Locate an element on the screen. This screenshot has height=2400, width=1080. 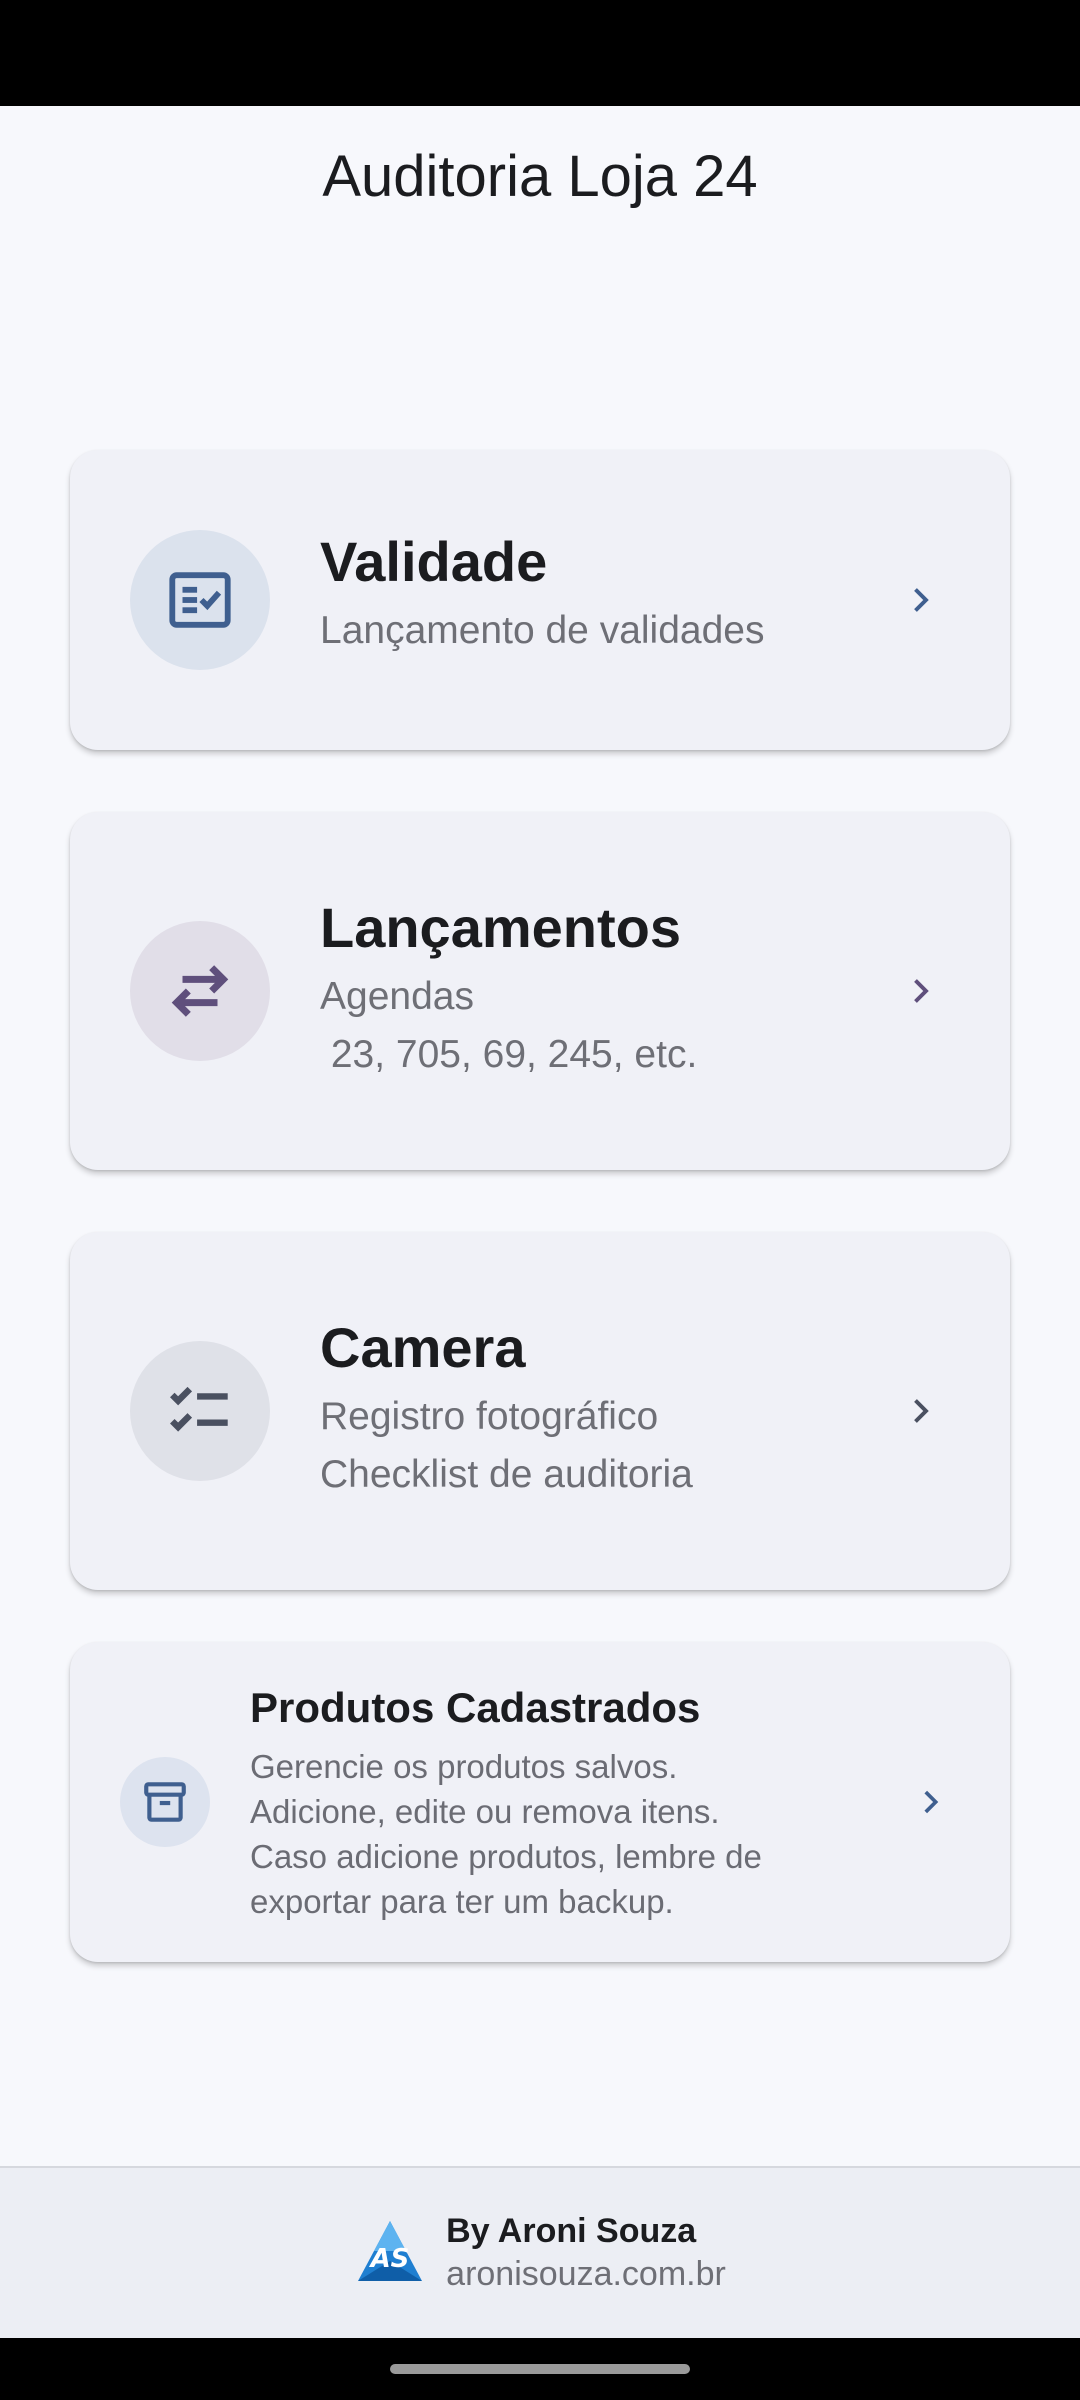
status-bar is located at coordinates (540, 53).